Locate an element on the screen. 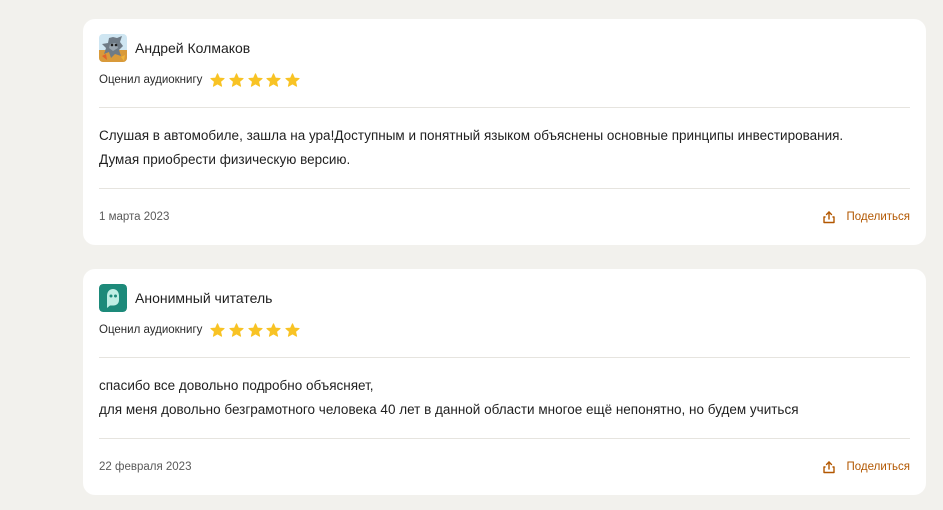 This screenshot has width=943, height=510. author-name: Анонимный читатель is located at coordinates (203, 298).